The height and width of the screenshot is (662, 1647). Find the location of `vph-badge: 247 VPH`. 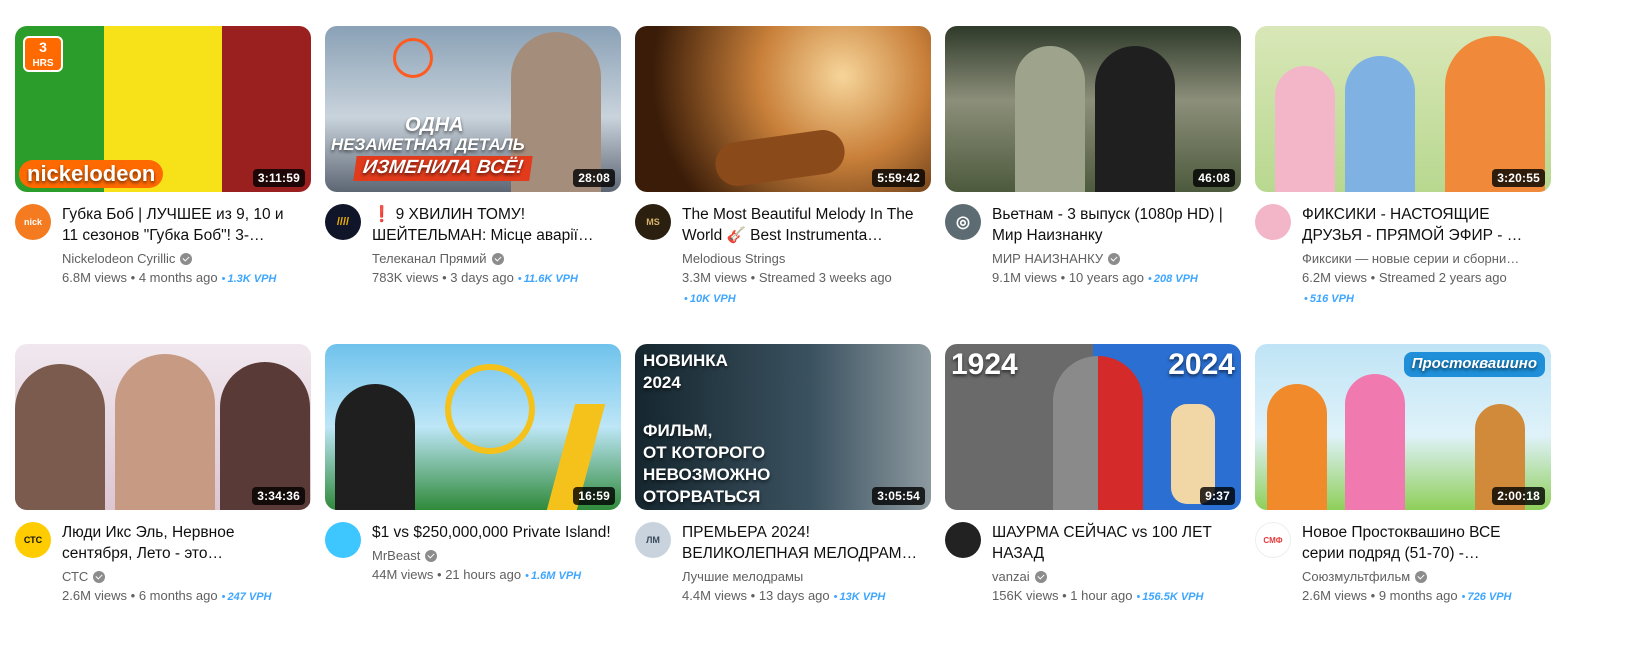

vph-badge: 247 VPH is located at coordinates (249, 597).